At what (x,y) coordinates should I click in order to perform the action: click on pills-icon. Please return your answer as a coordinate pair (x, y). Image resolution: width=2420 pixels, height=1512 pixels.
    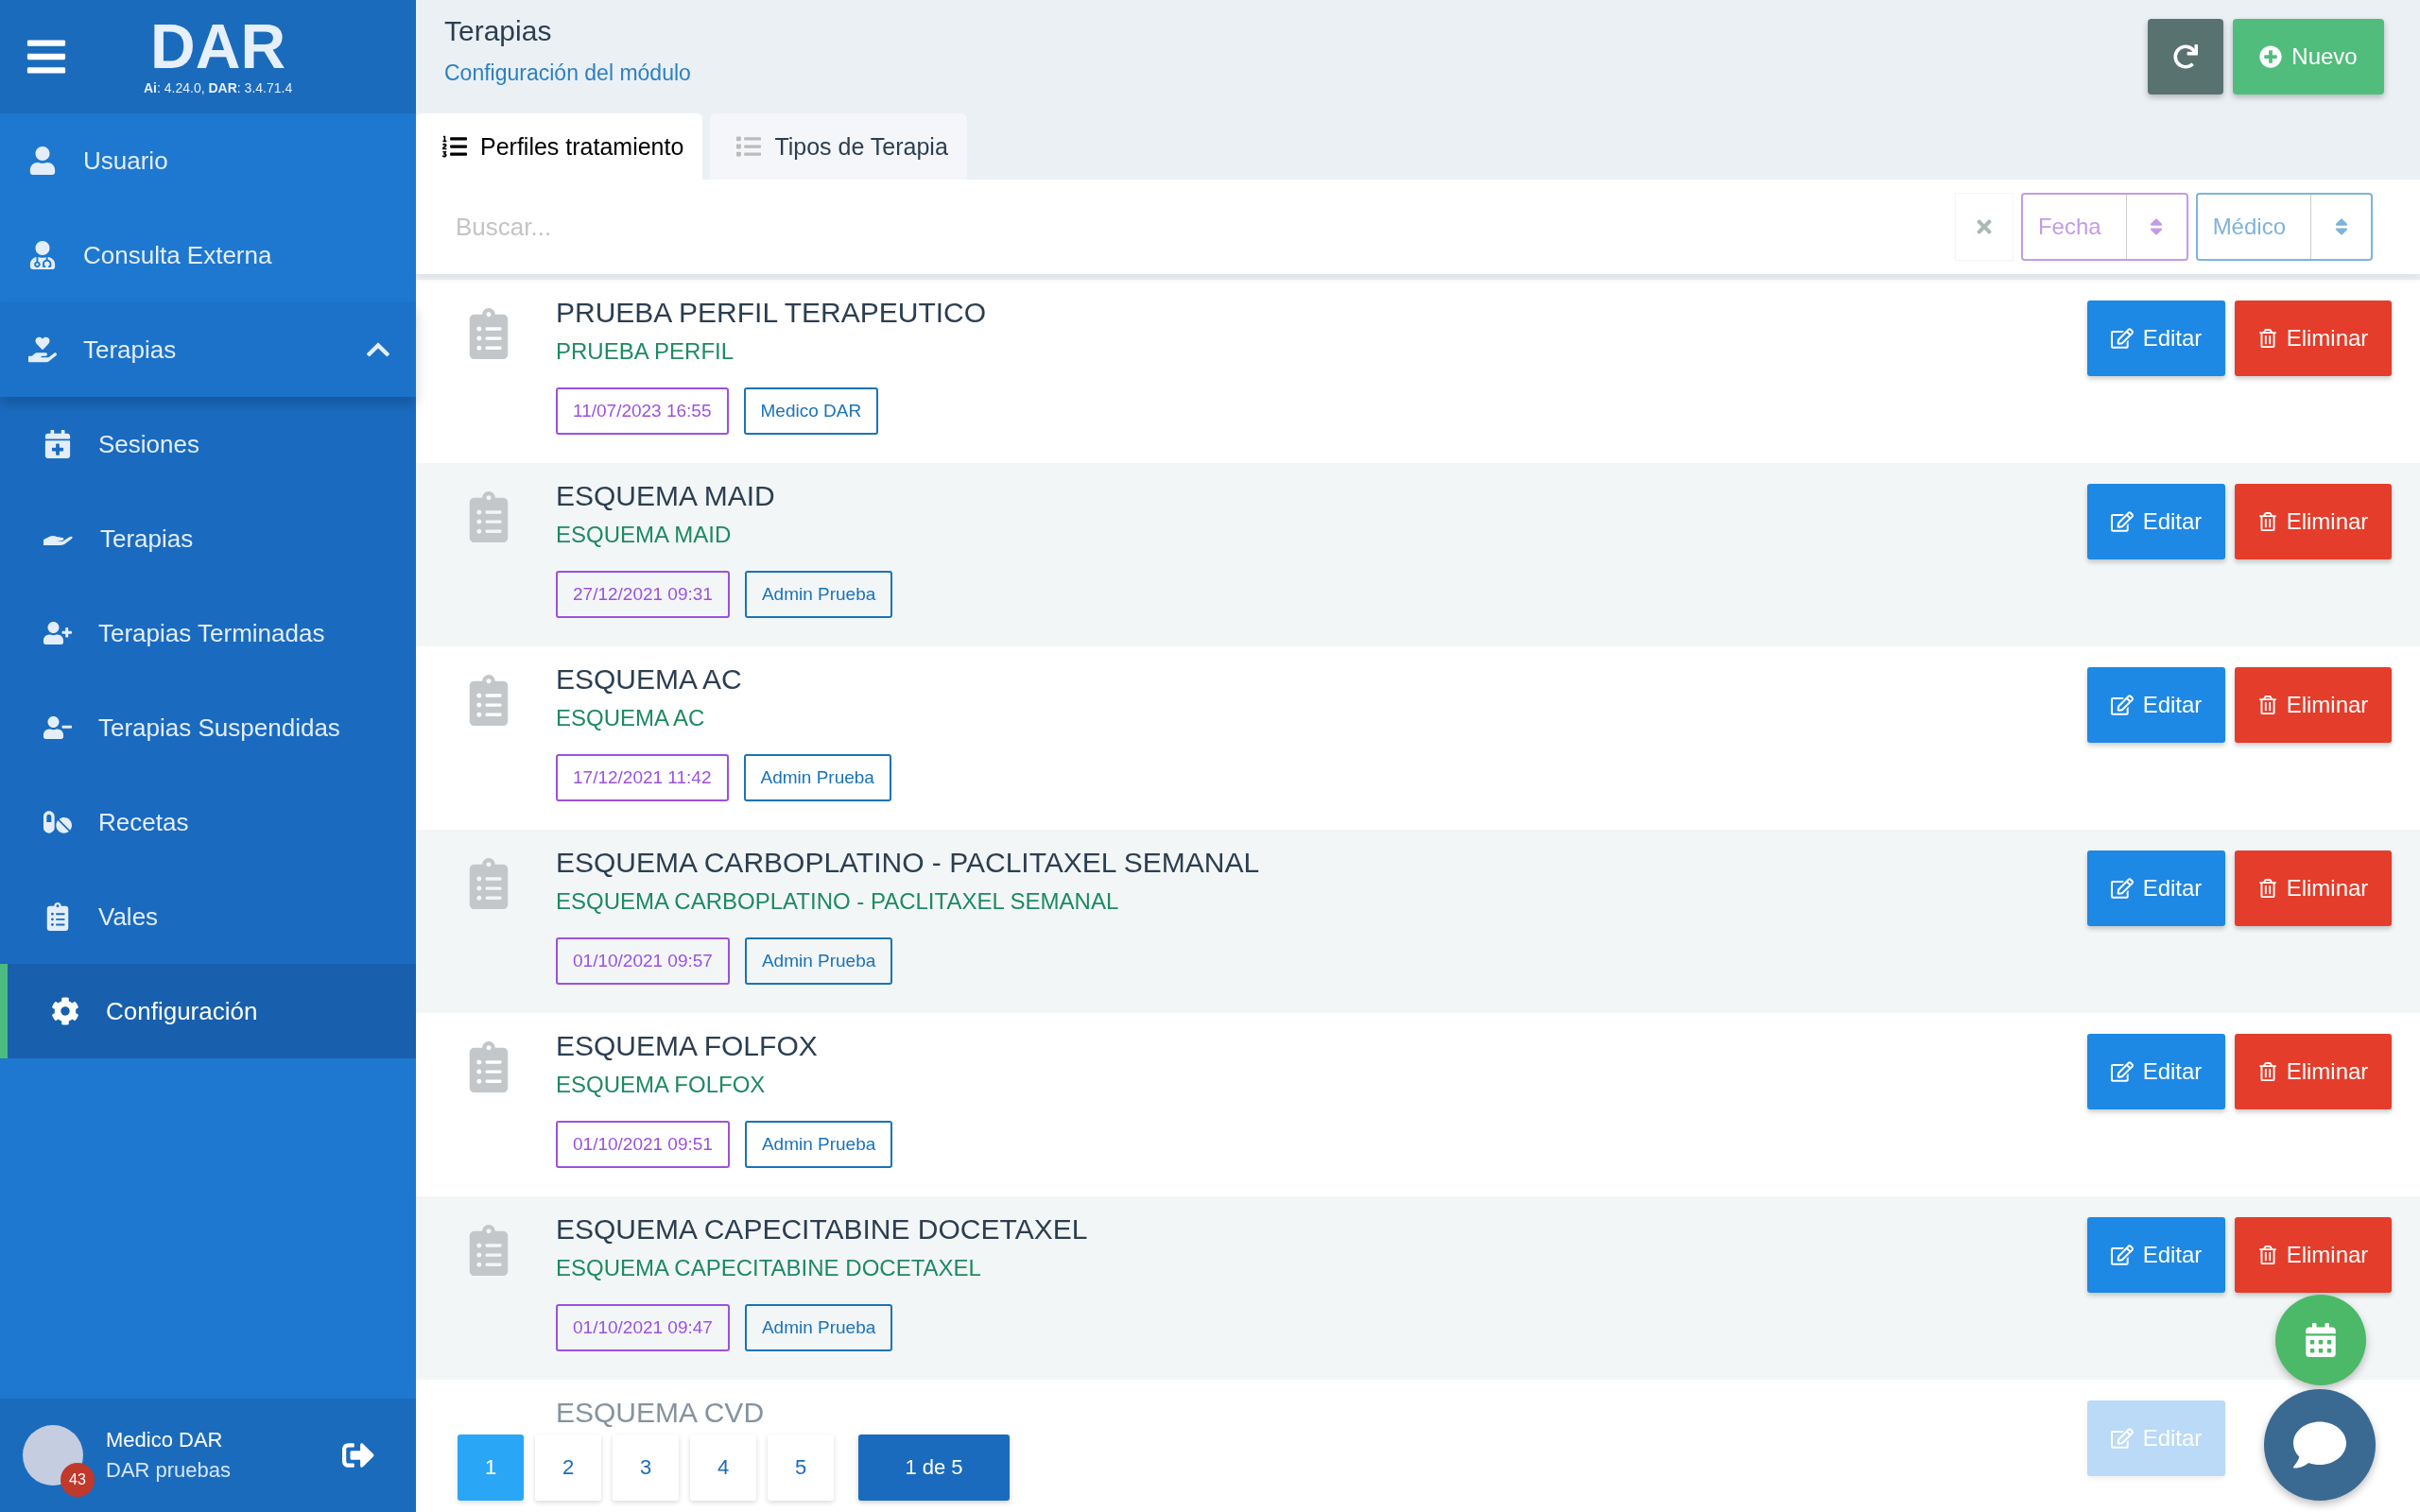
    Looking at the image, I should click on (57, 822).